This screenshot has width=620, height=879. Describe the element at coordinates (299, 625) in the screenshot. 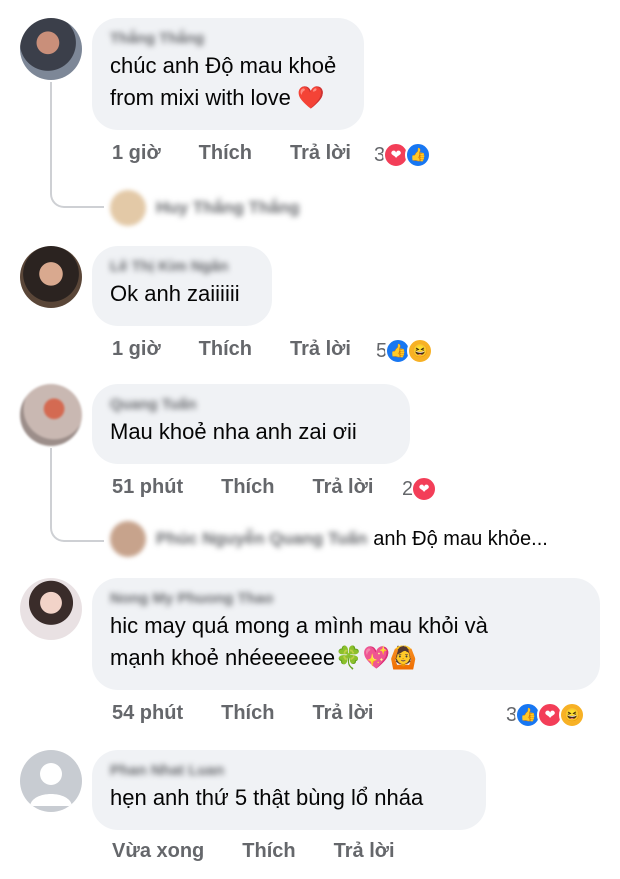

I see `comment-text-line: hic may quá mong a mình mau khỏi và` at that location.